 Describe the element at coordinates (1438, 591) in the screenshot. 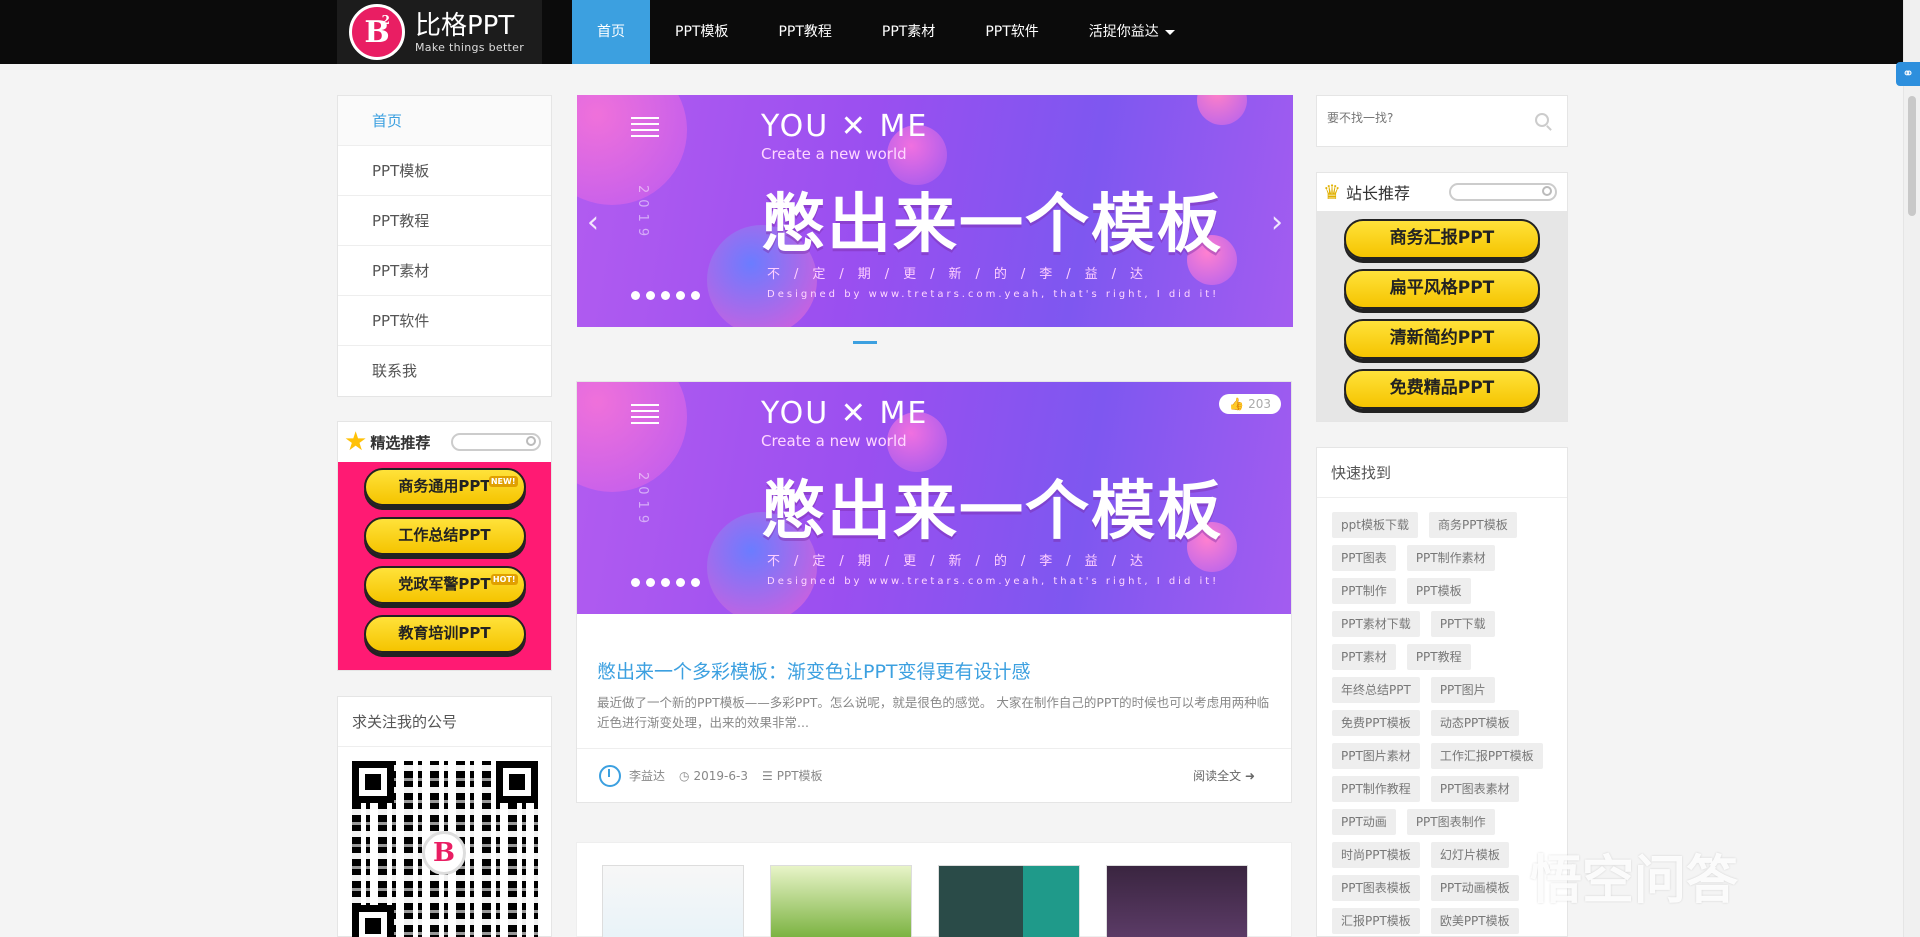

I see `tag: PPT模板` at that location.